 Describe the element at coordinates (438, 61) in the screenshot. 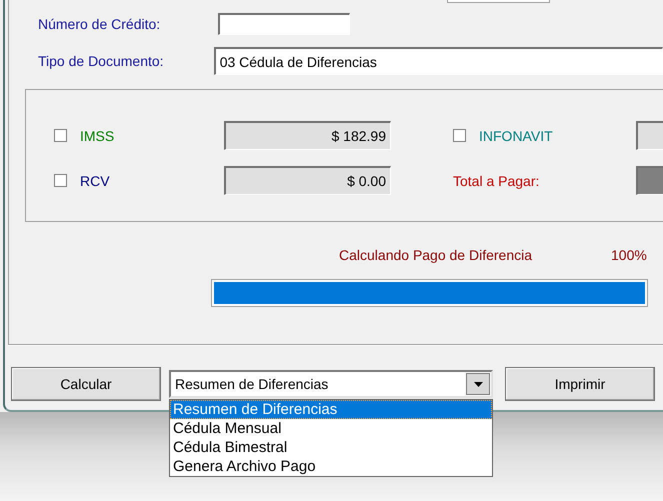

I see `document-type-field: 03 Cédula de Diferencias` at that location.